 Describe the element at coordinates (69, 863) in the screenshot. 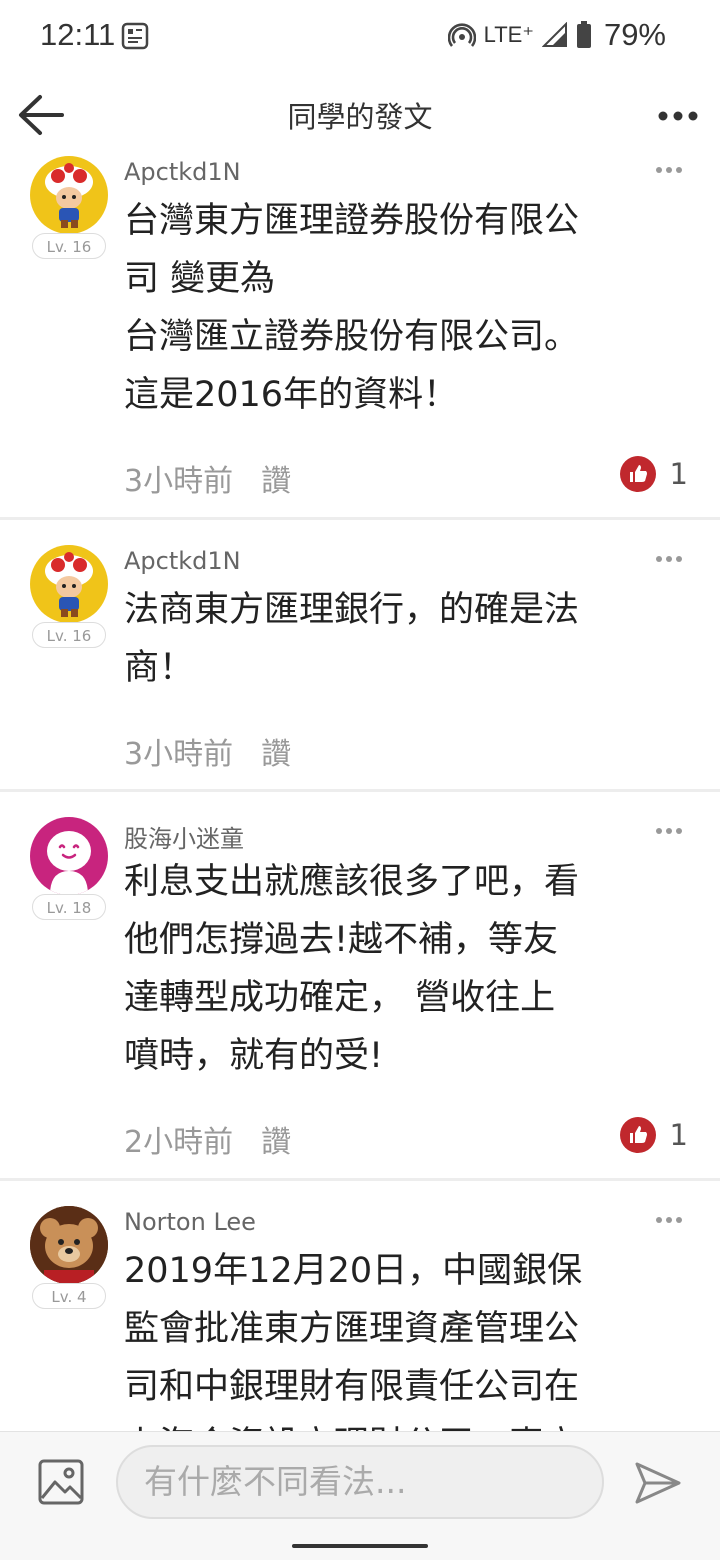

I see `smiley-avatar-icon` at that location.